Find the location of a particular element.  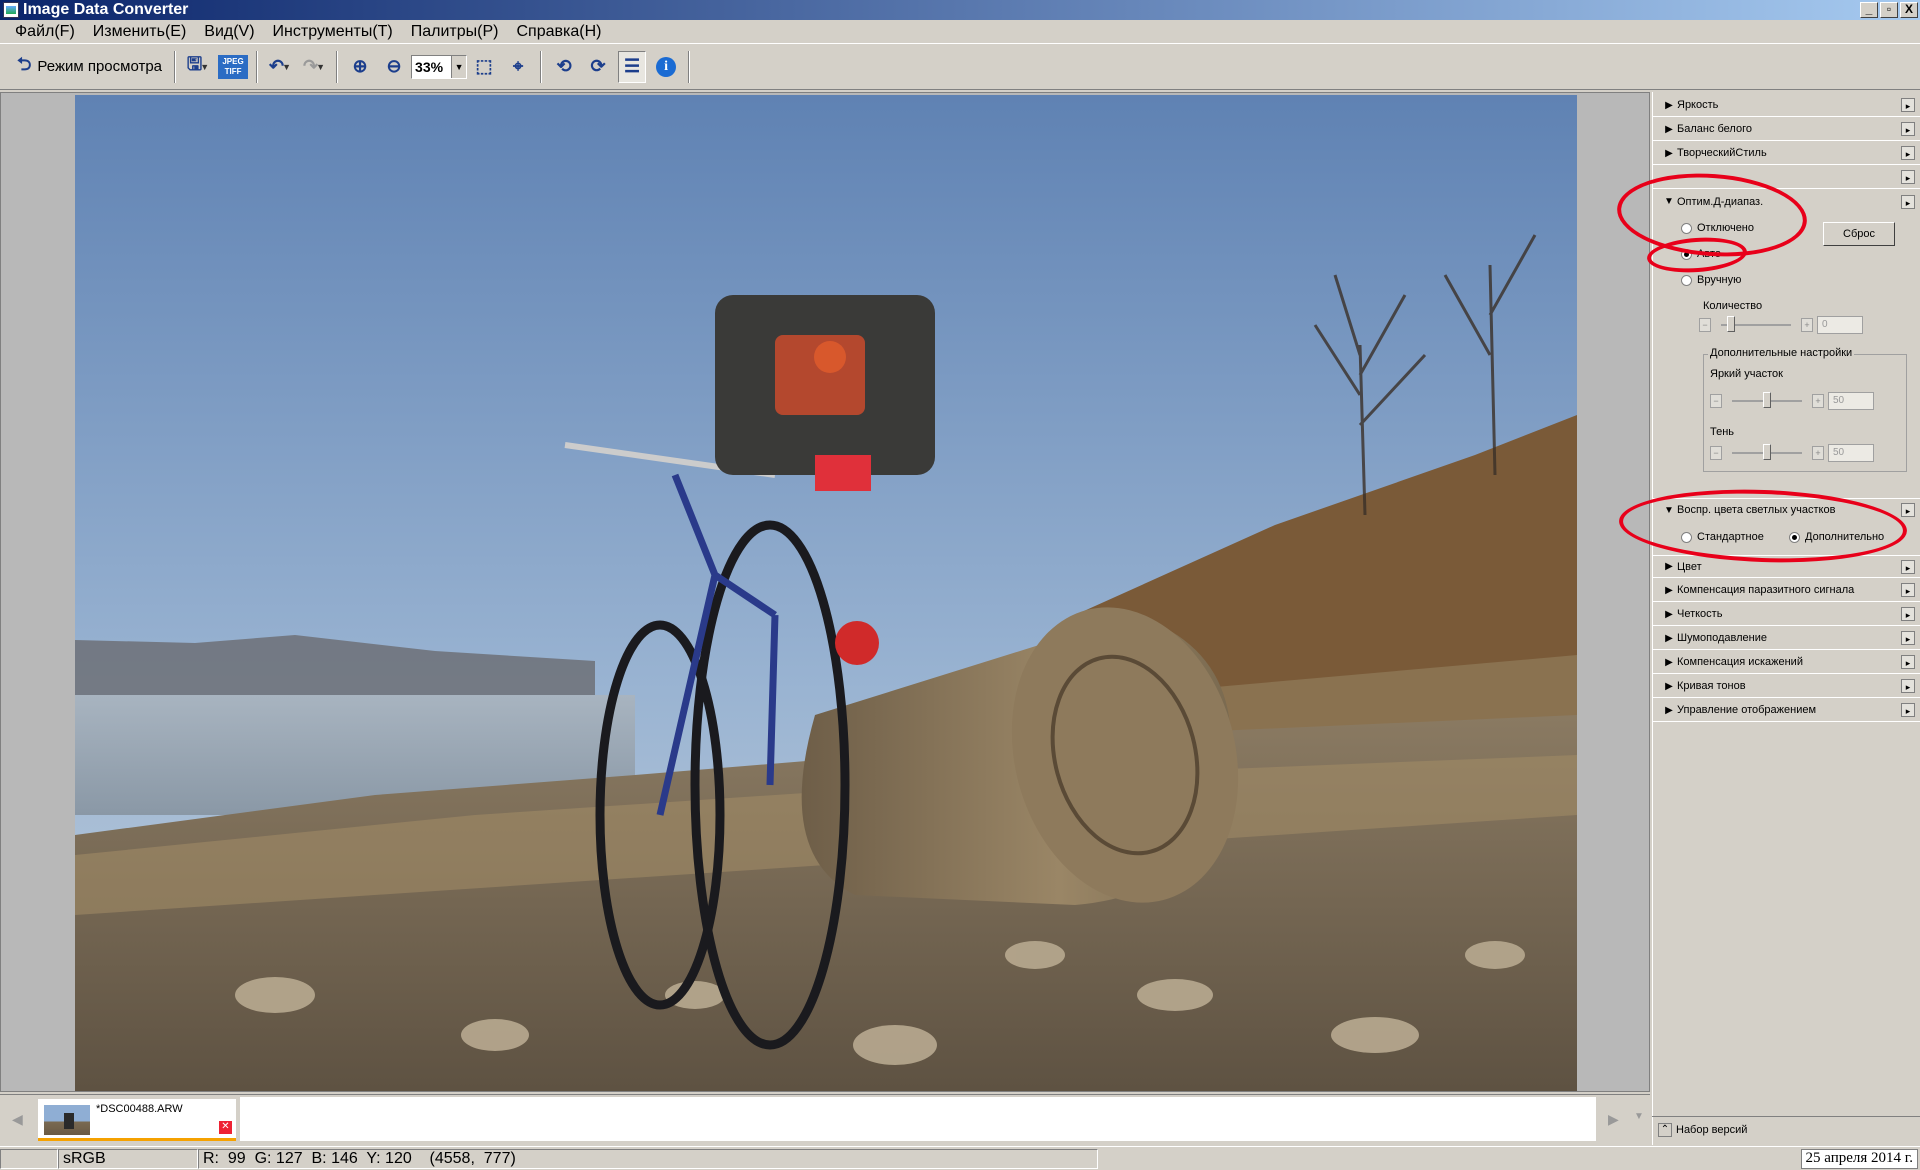

section-tone-curve: ▶ Кривая тонов ▸ is located at coordinates (1786, 686).